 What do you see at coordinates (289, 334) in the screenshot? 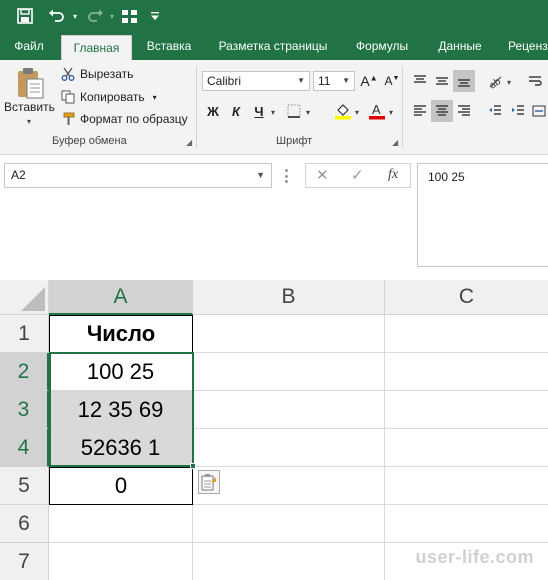
I see `cell-b1` at bounding box center [289, 334].